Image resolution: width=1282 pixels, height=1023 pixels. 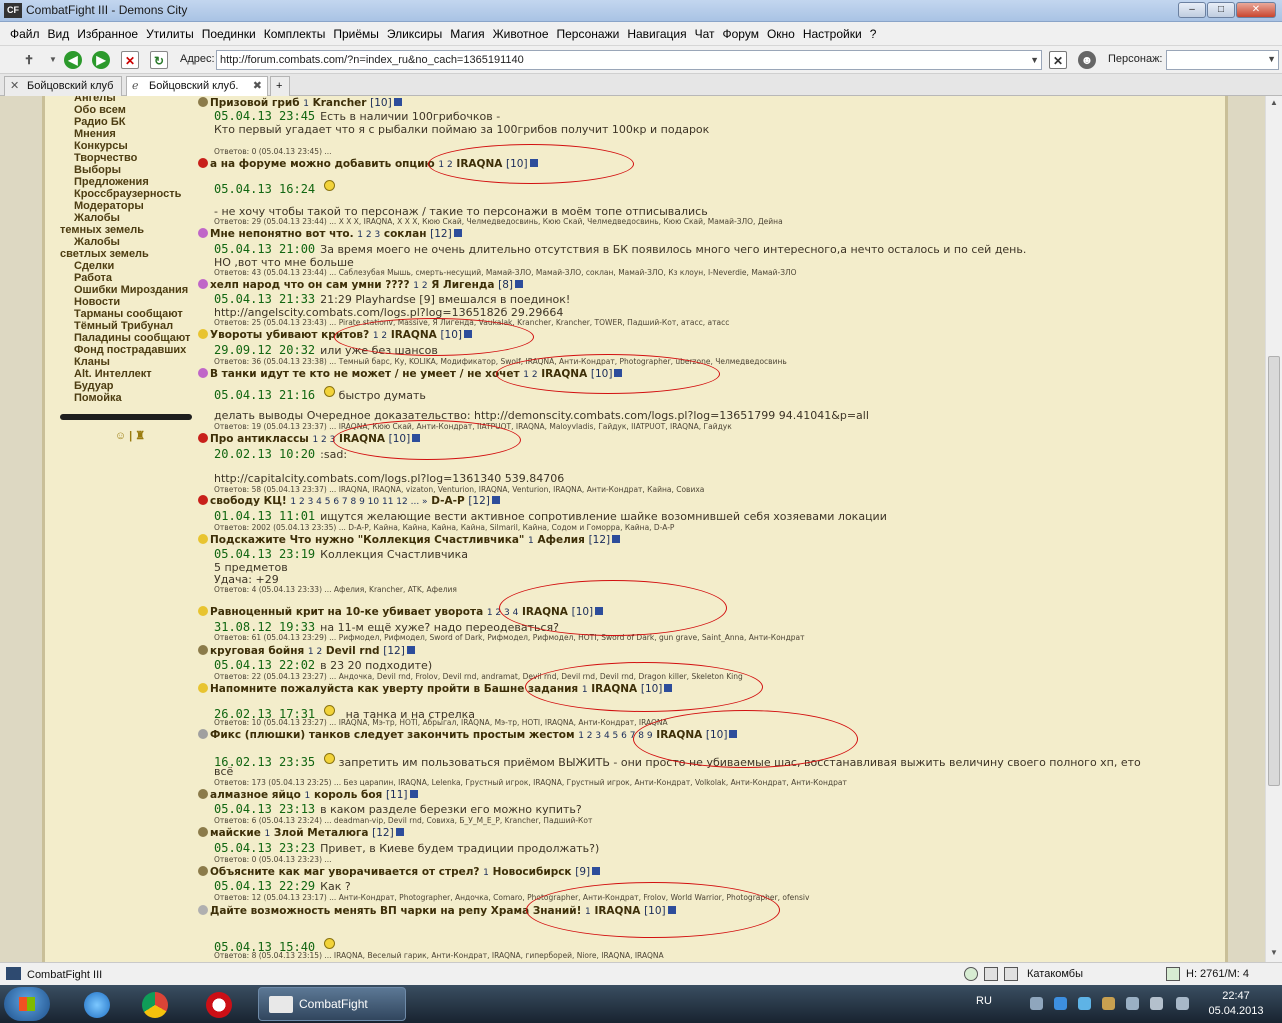 What do you see at coordinates (322, 164) in the screenshot?
I see `topic-title: а на форуме можно добавить опцию` at bounding box center [322, 164].